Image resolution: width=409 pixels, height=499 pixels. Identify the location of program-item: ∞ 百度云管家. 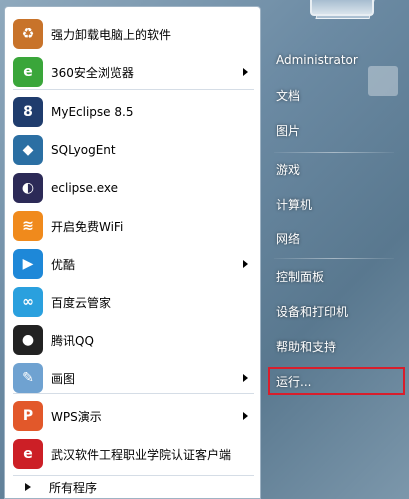
(133, 302).